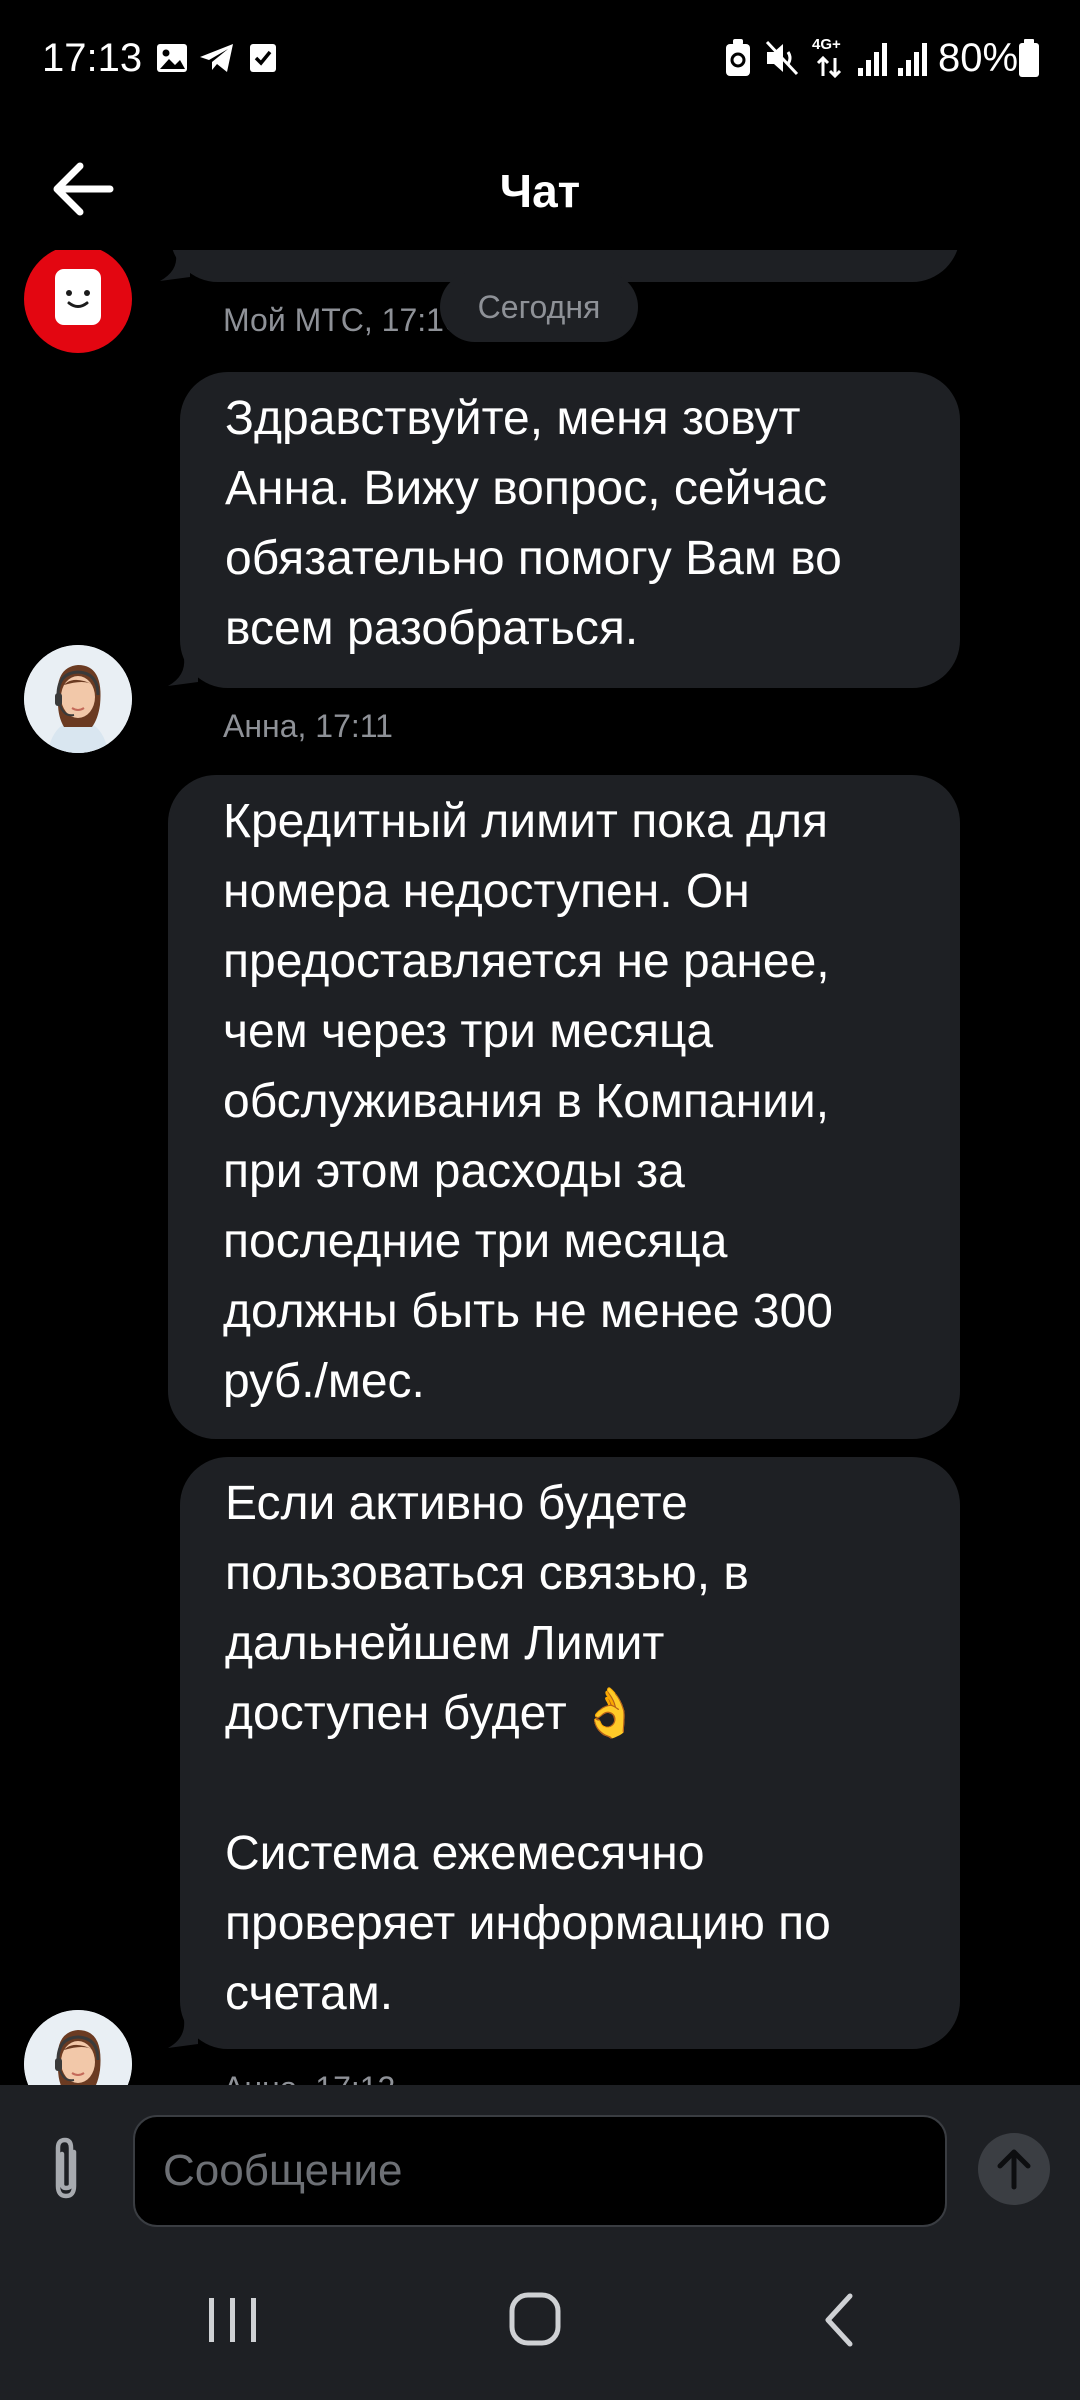 The height and width of the screenshot is (2400, 1080). What do you see at coordinates (540, 60) in the screenshot?
I see `status-bar: 17:13 4G+ 80%` at bounding box center [540, 60].